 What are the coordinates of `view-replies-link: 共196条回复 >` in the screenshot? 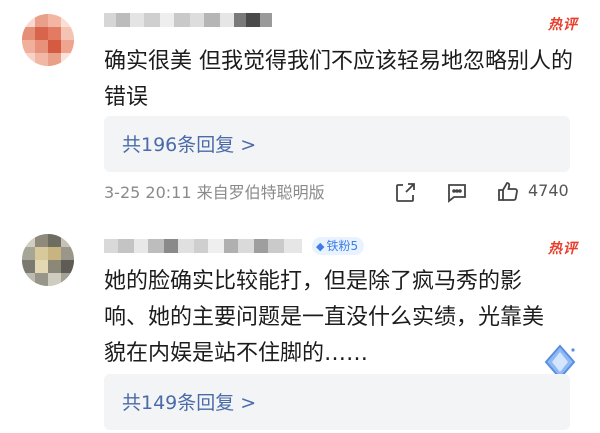 It's located at (189, 143).